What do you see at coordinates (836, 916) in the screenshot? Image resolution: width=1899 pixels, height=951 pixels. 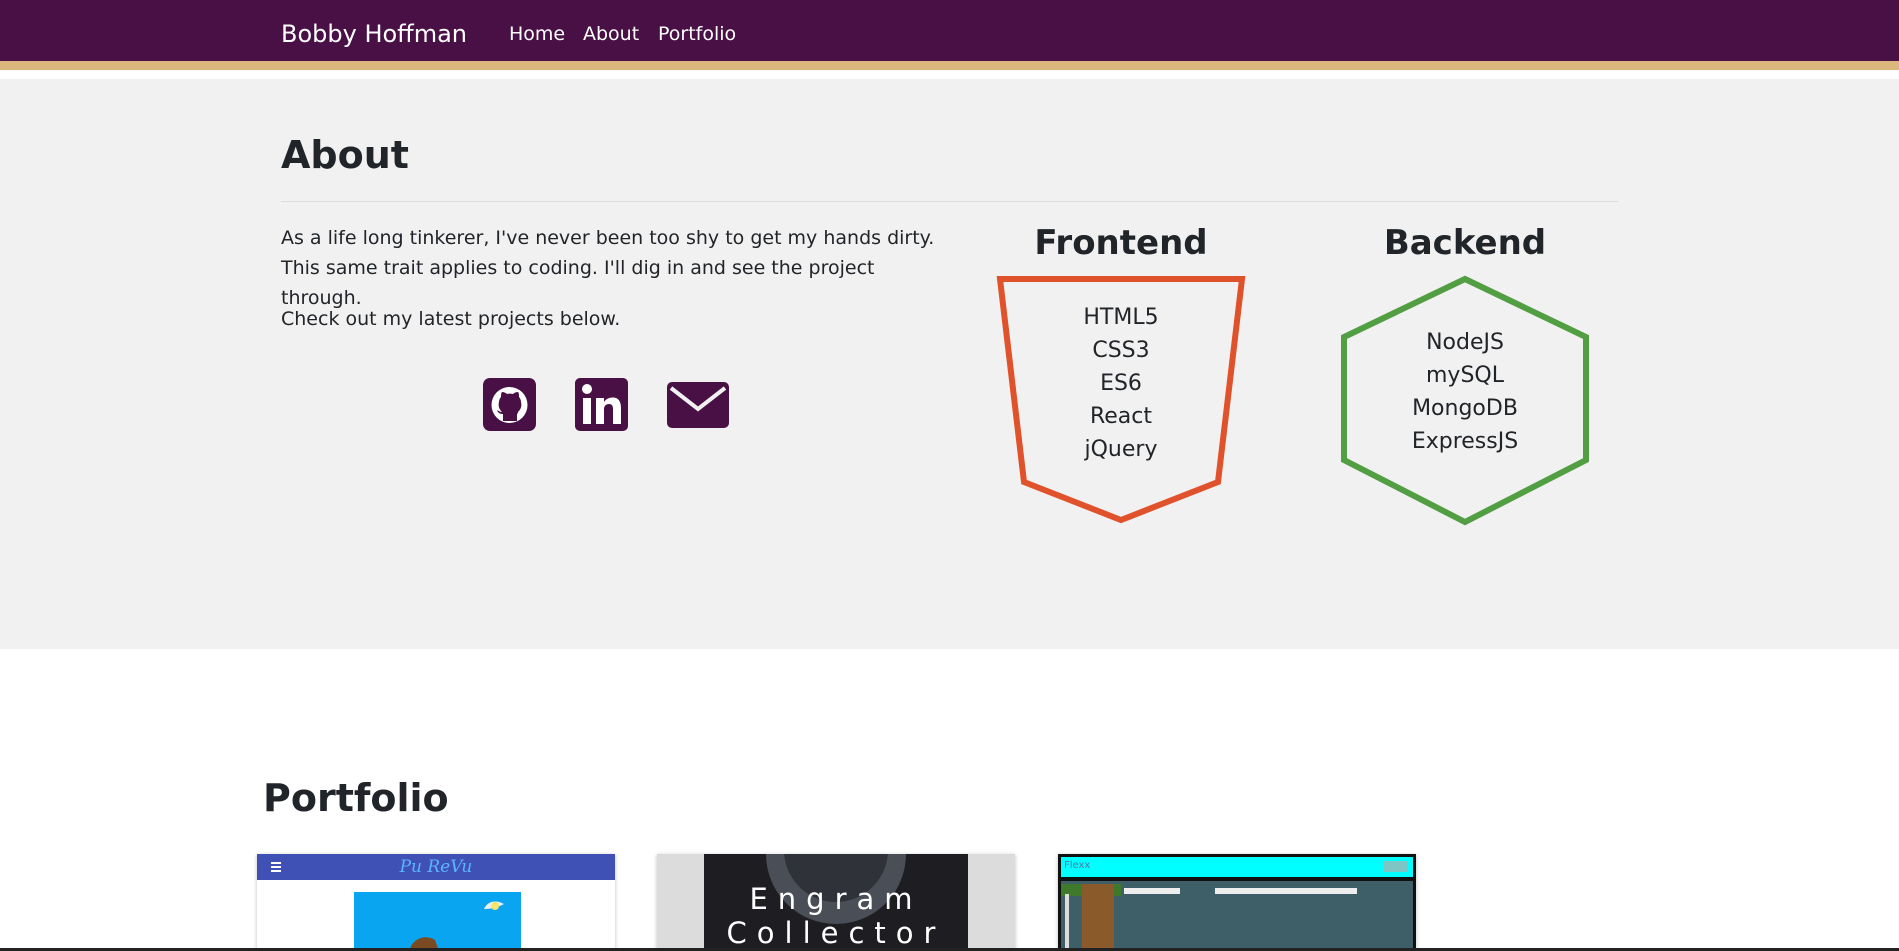 I see `card-title: Engram Collector` at bounding box center [836, 916].